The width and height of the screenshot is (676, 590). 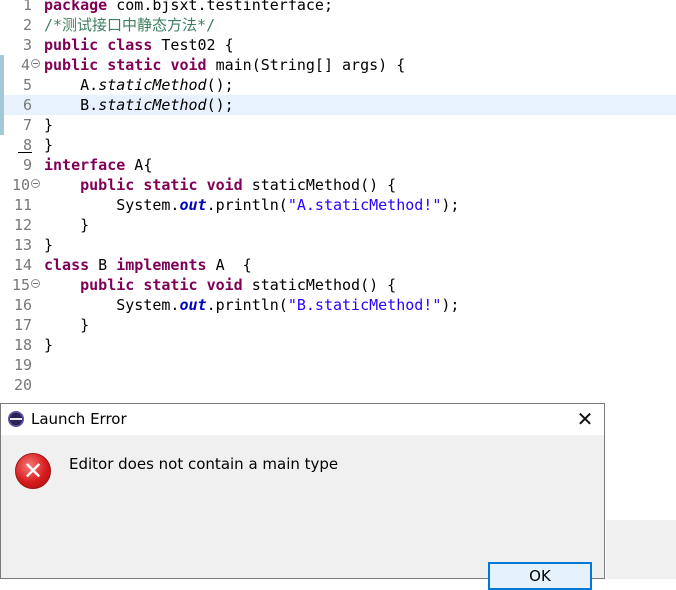 I want to click on line-number: 13, so click(x=22, y=245).